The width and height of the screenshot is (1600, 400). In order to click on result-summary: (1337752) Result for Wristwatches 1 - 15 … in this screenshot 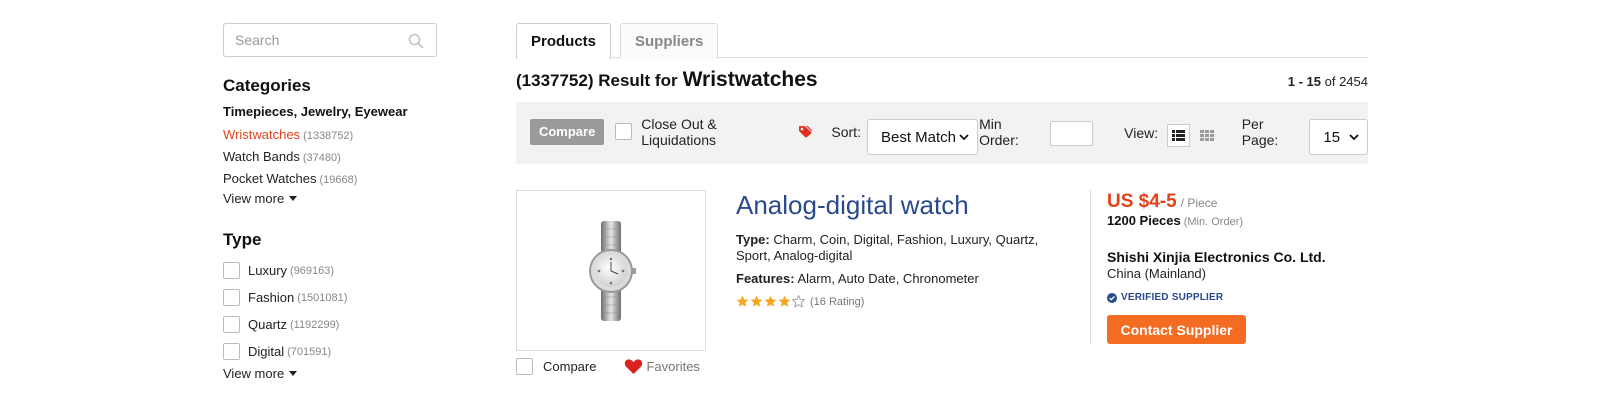, I will do `click(942, 80)`.